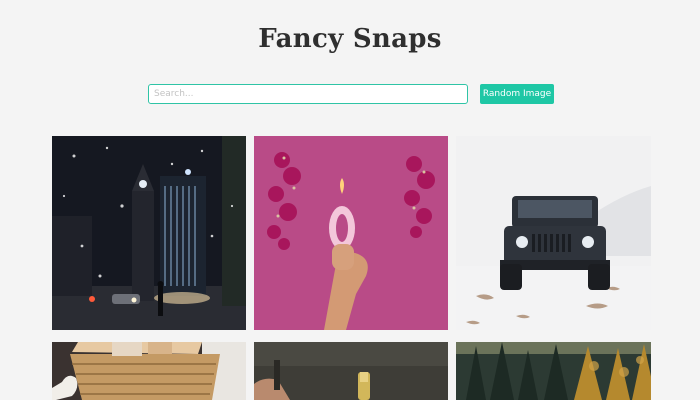  I want to click on search-input, so click(308, 94).